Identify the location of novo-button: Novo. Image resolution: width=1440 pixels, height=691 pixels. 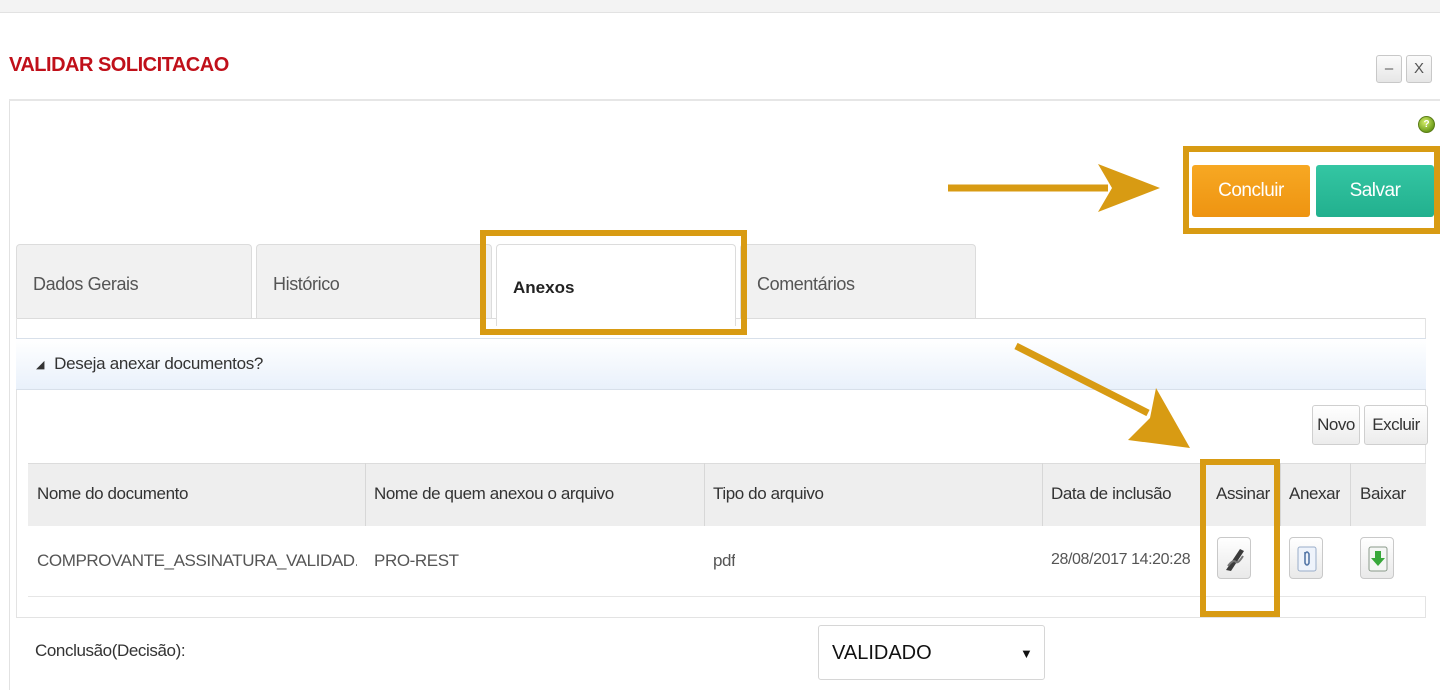
(1336, 425).